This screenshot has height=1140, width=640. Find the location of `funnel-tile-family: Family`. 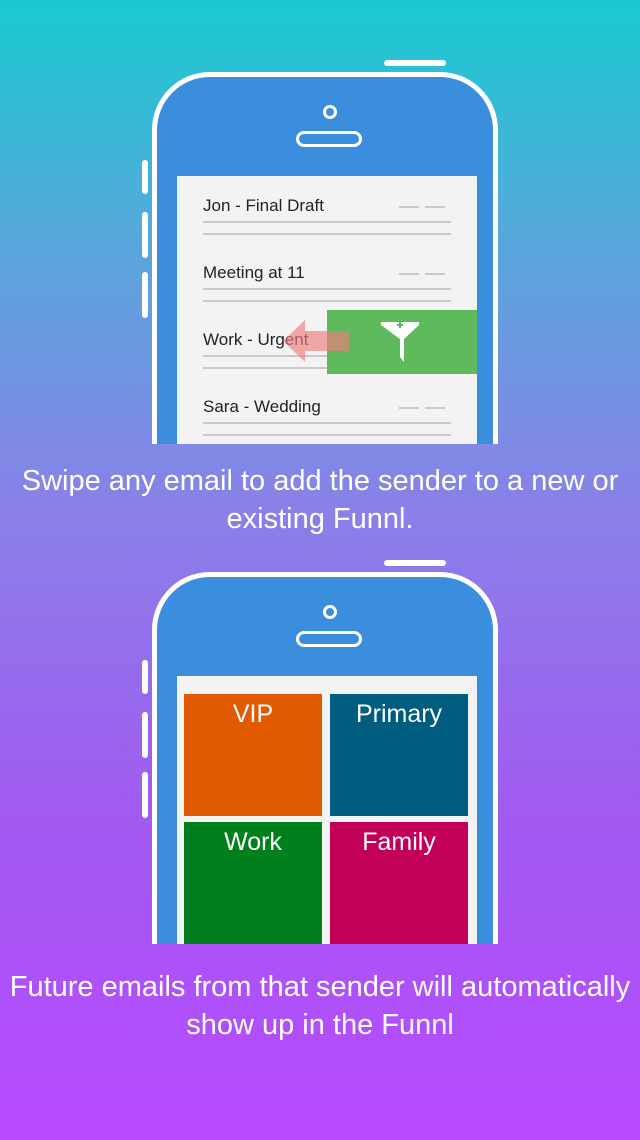

funnel-tile-family: Family is located at coordinates (399, 883).